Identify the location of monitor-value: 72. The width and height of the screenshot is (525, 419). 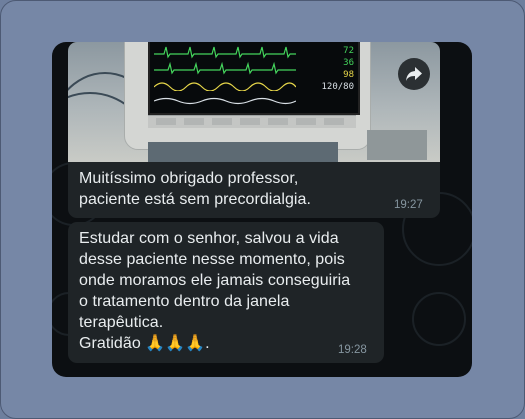
(348, 51).